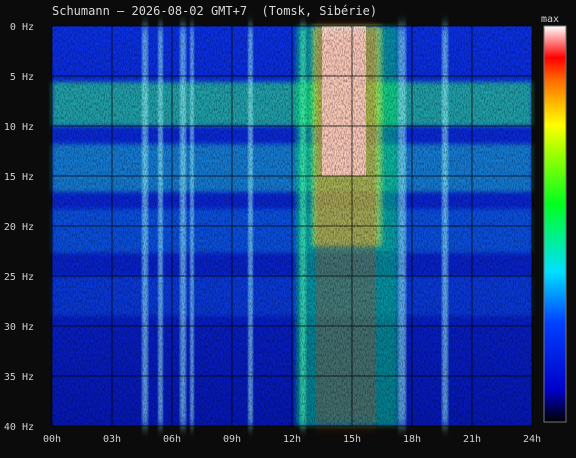 The height and width of the screenshot is (458, 576). What do you see at coordinates (555, 224) in the screenshot?
I see `colorbar-gradient` at bounding box center [555, 224].